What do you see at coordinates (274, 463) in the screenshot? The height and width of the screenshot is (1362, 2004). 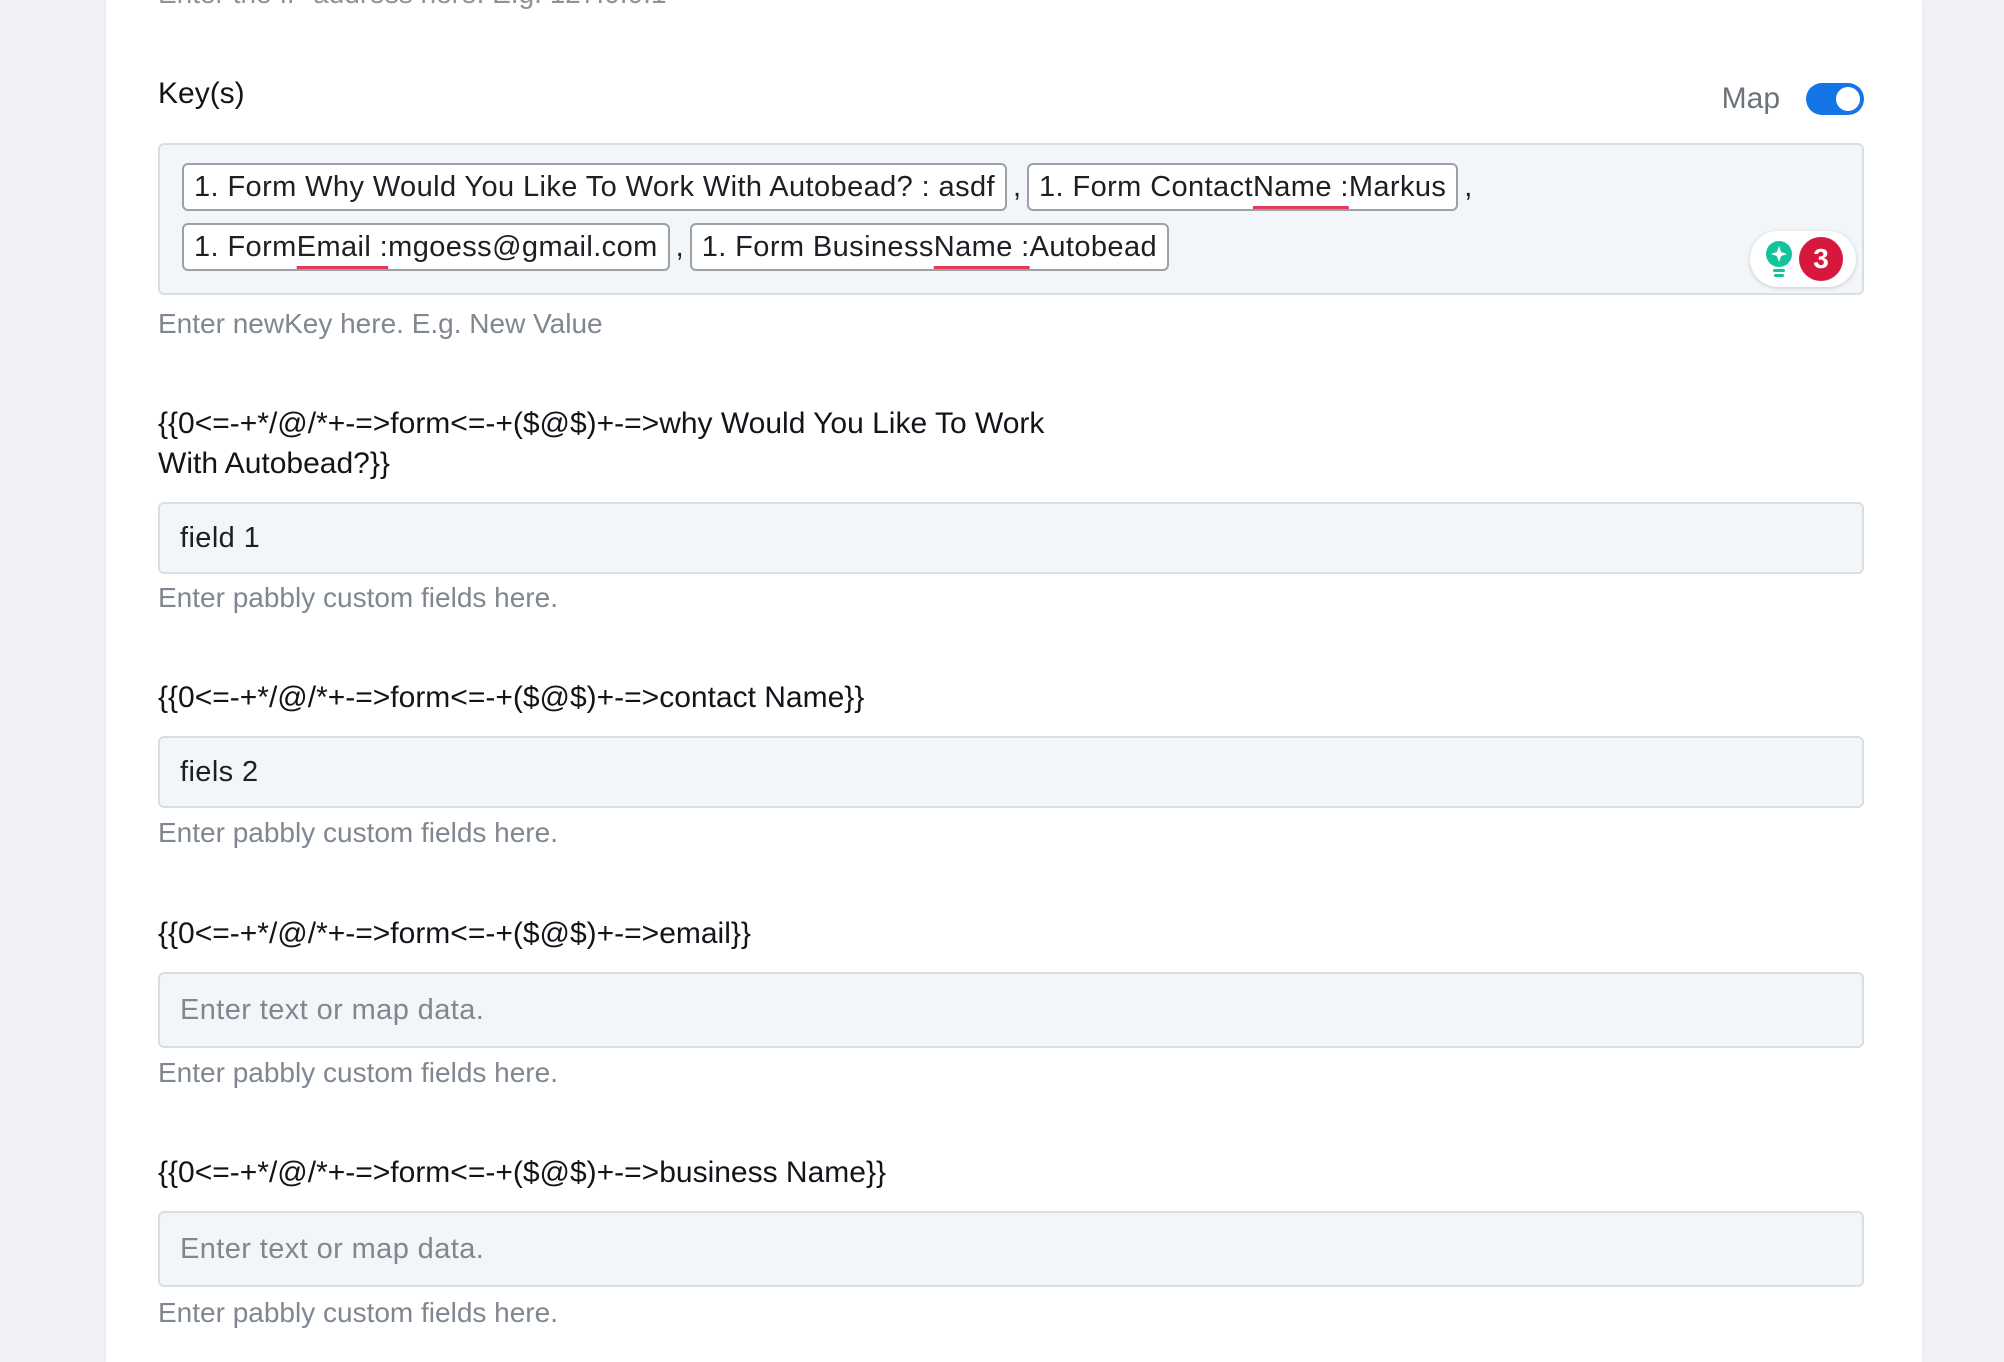 I see `field-label-line: With Autobead?}}` at bounding box center [274, 463].